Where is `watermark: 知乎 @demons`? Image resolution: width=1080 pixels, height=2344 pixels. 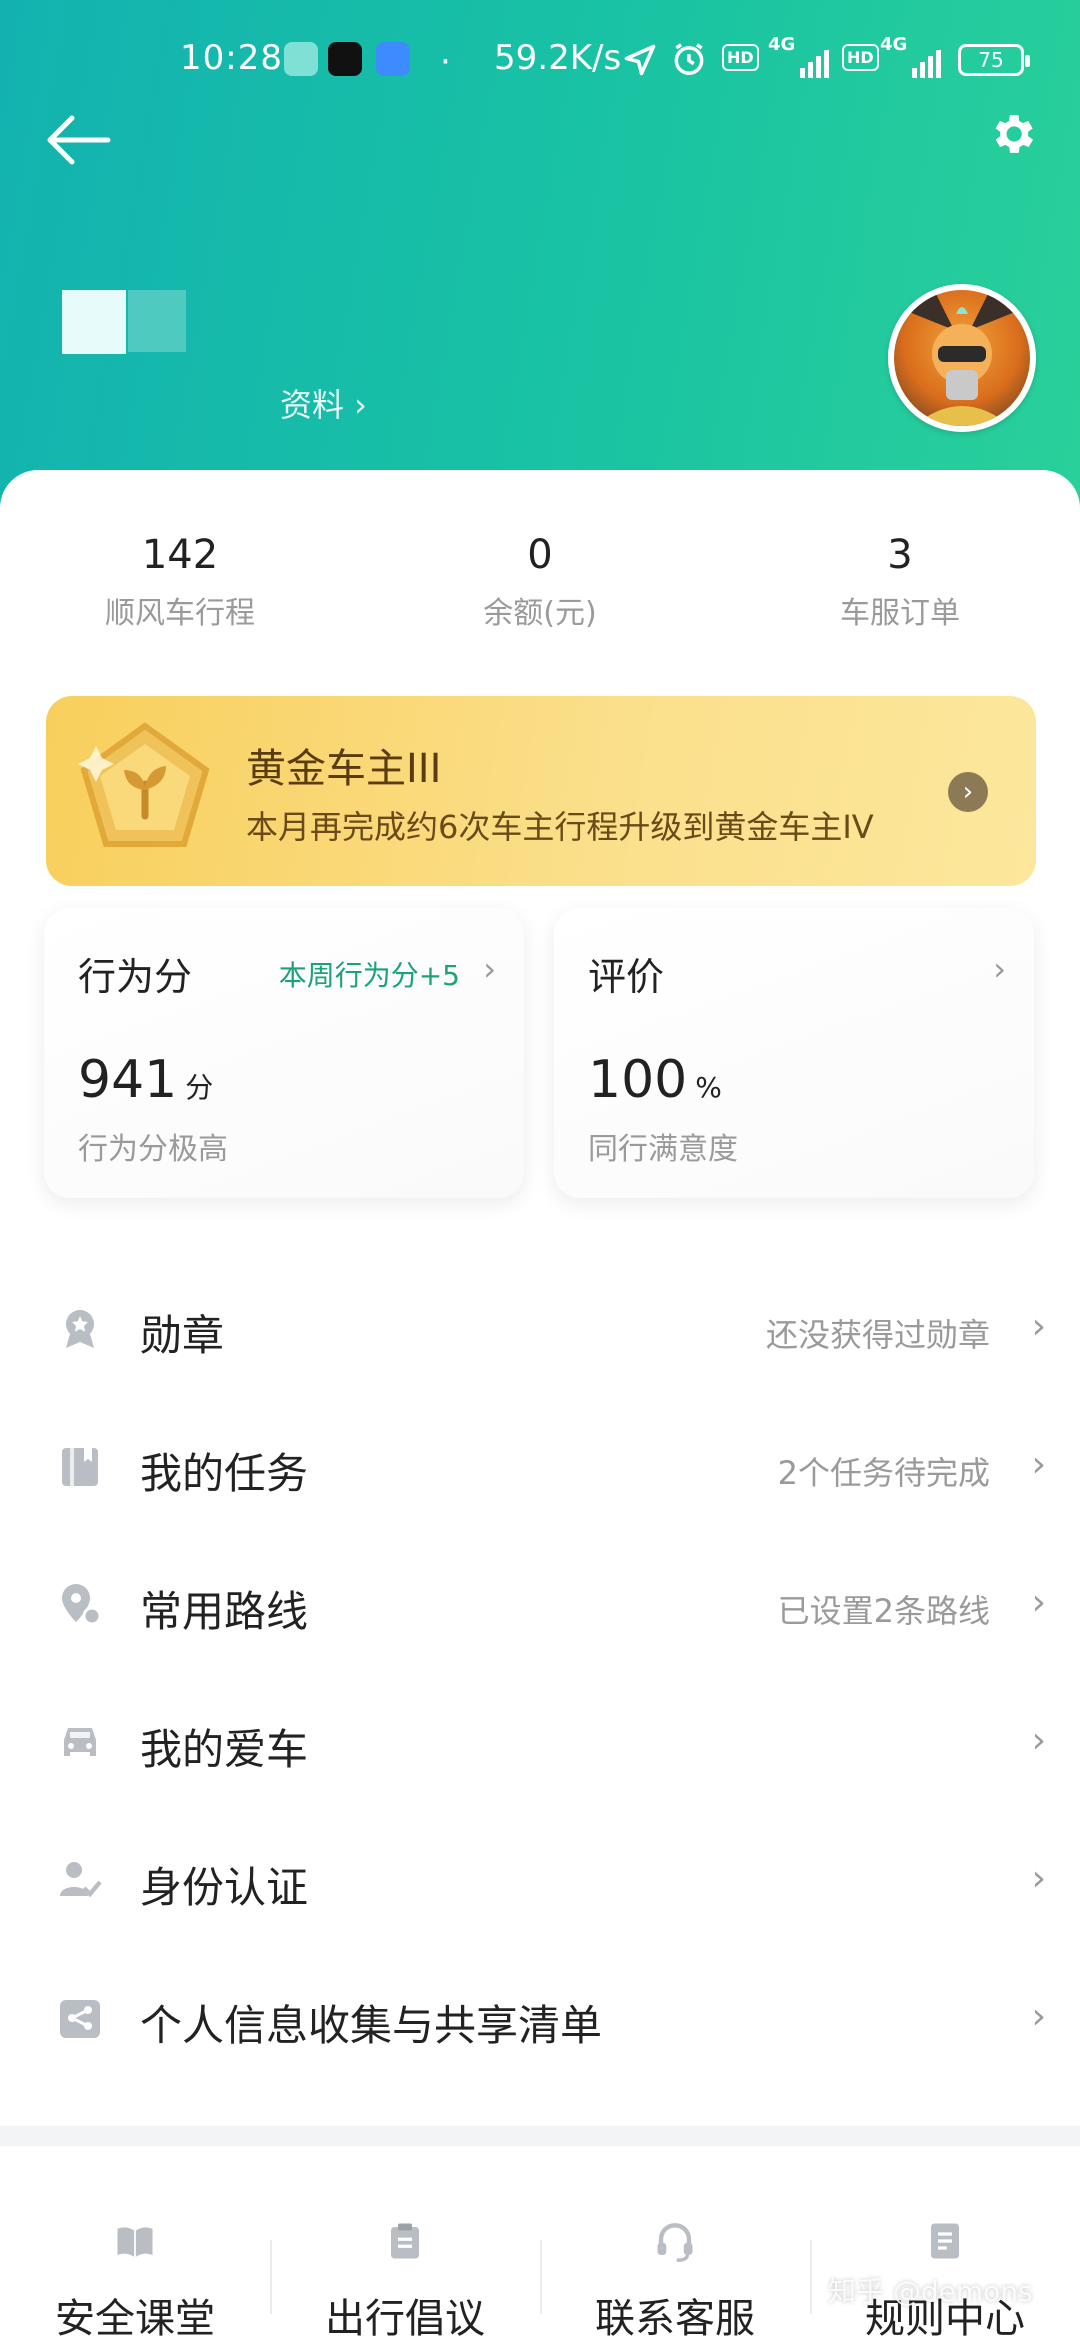
watermark: 知乎 @demons is located at coordinates (930, 2291).